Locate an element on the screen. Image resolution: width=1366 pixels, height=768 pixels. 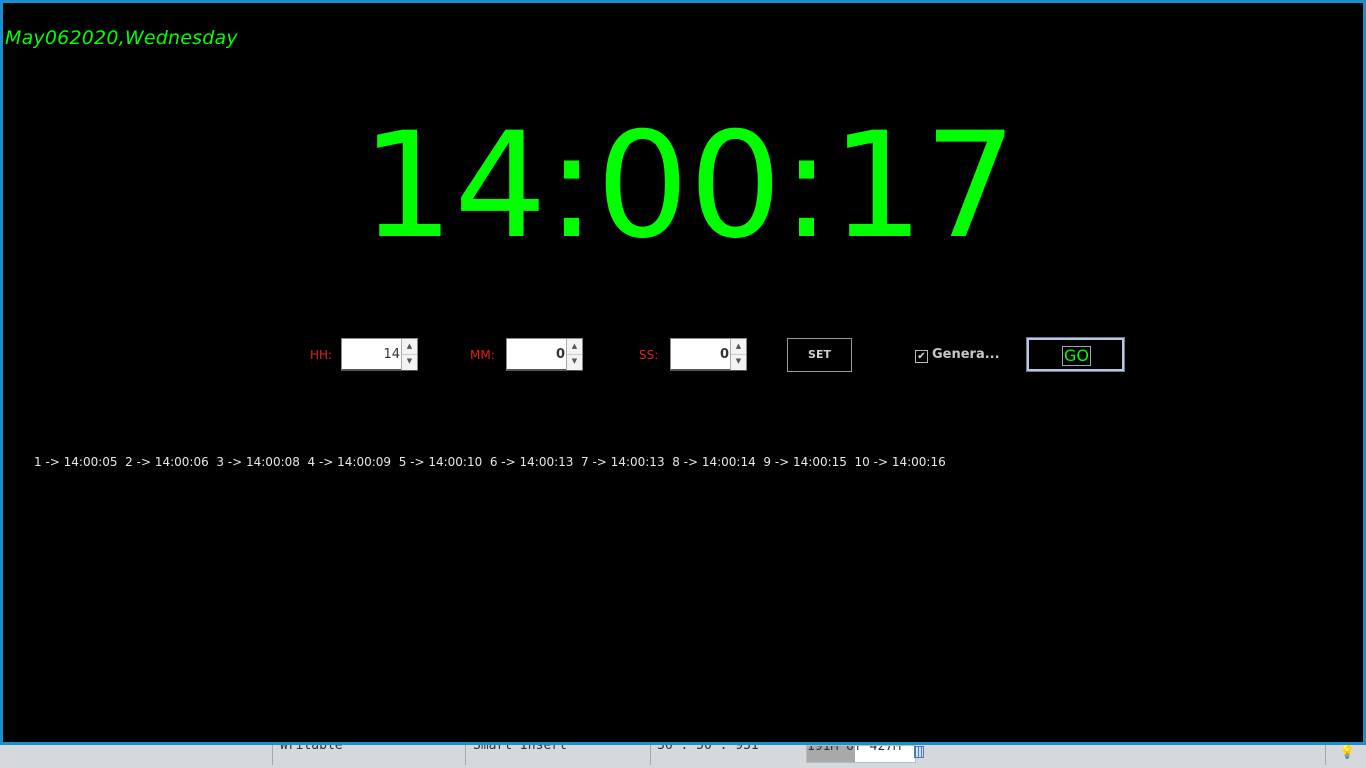
status-position: 36 : 50 : 931 is located at coordinates (708, 749).